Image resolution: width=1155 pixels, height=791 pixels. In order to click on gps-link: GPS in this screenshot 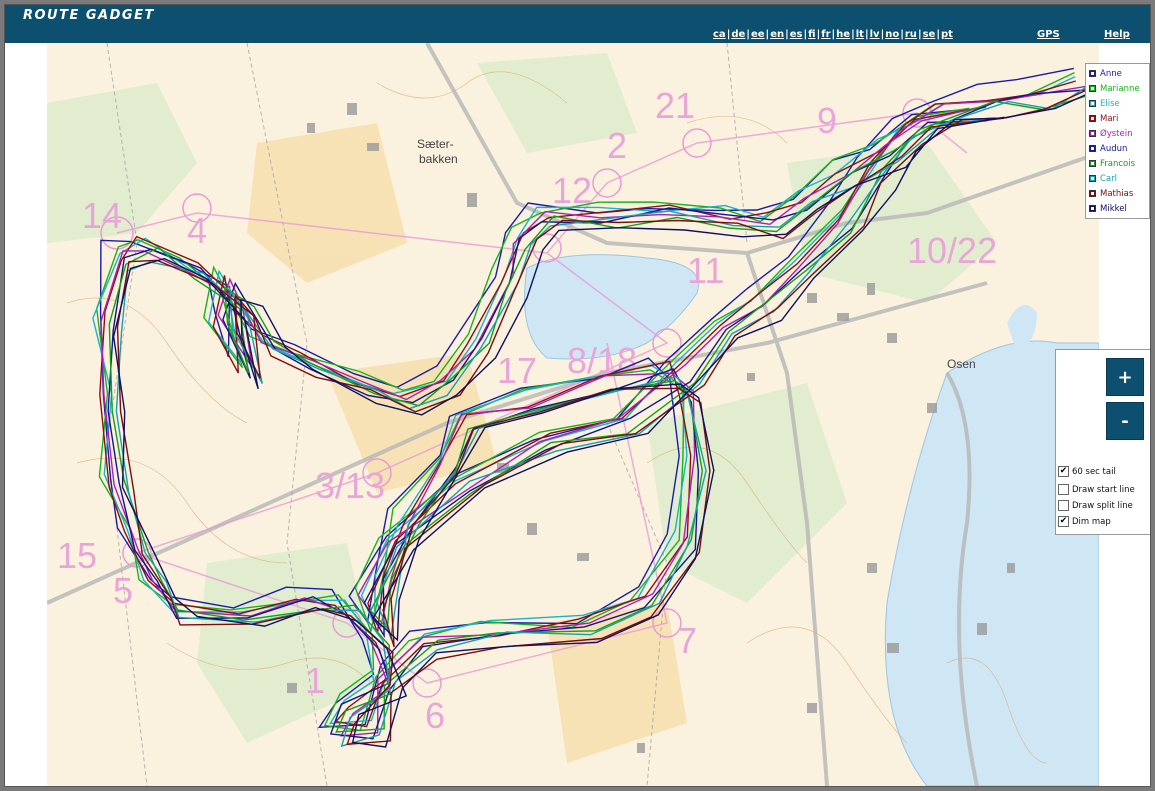, I will do `click(1048, 34)`.